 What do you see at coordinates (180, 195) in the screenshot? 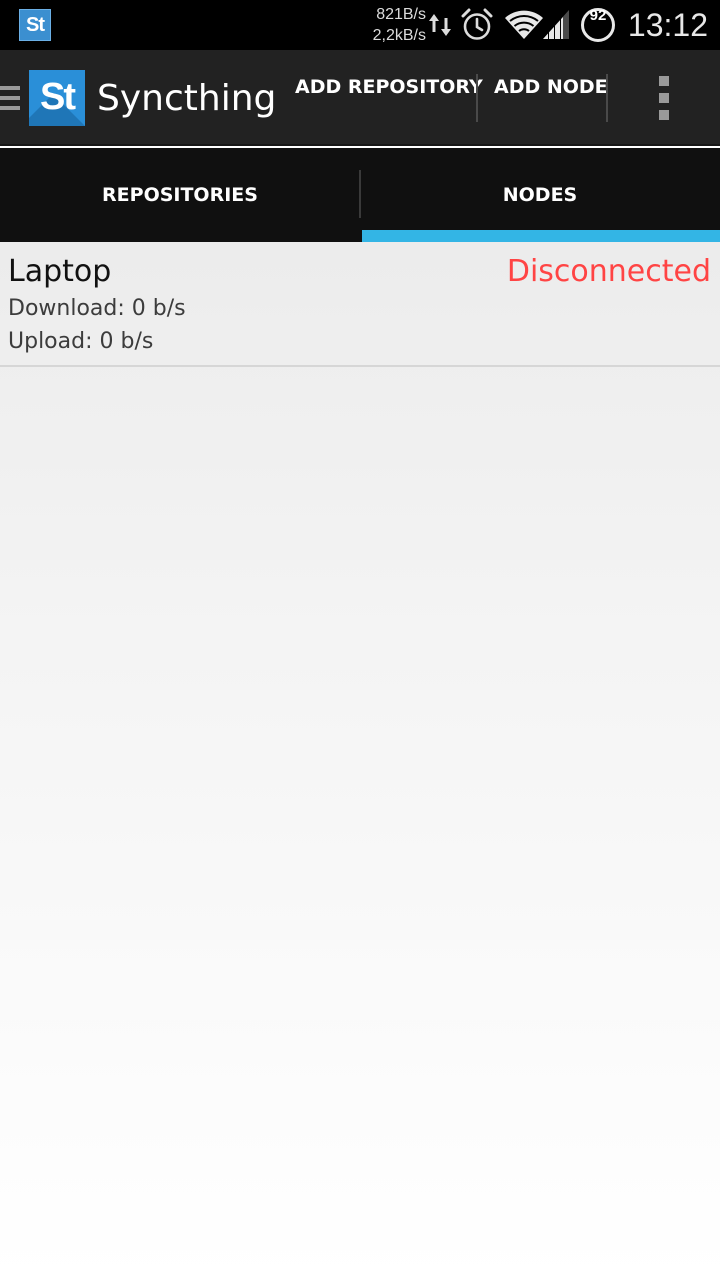
I see `tab-repositories: REPOSITORIES` at bounding box center [180, 195].